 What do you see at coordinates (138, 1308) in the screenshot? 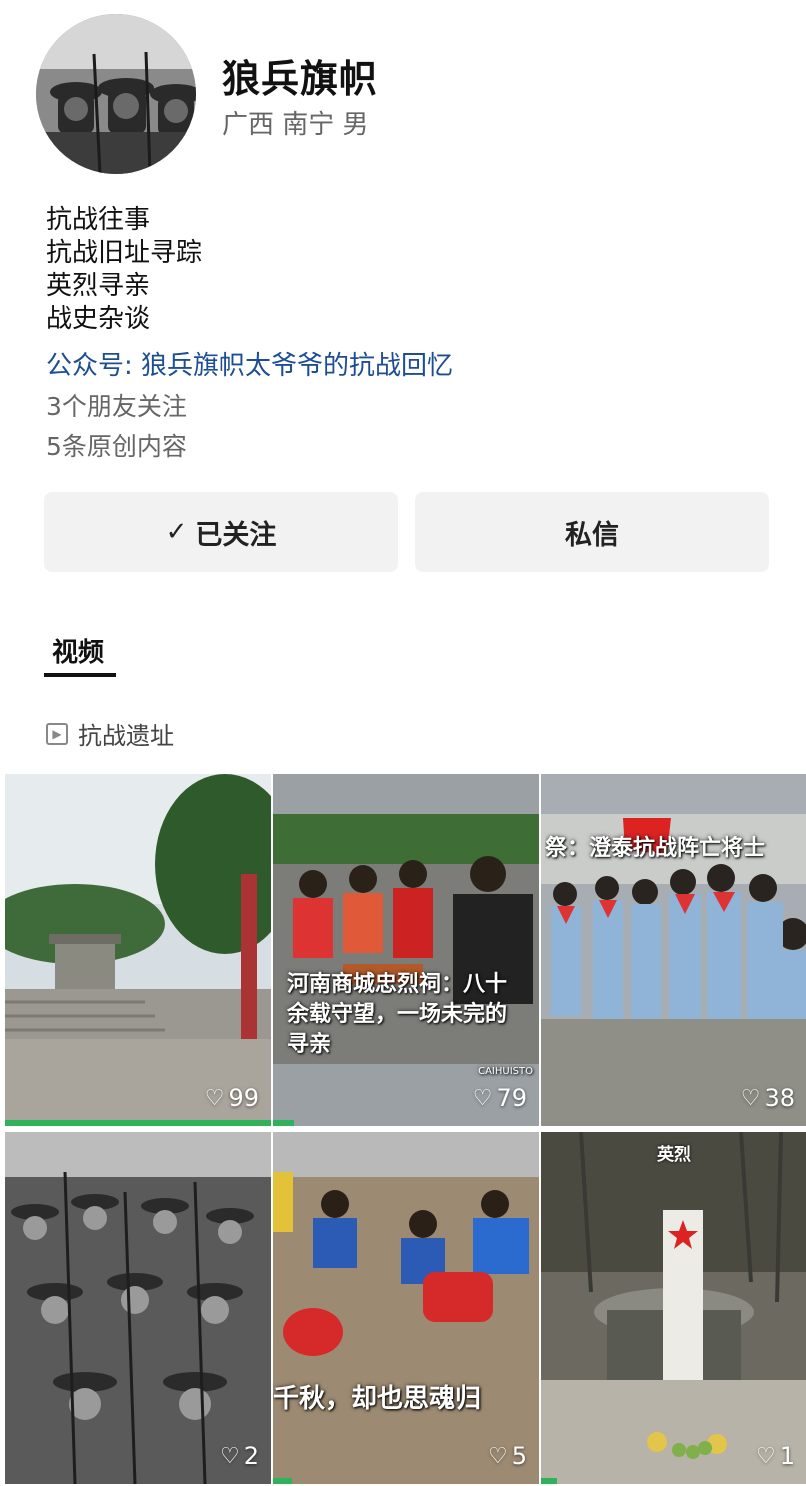
I see `video-thumbnail: ♡ 2` at bounding box center [138, 1308].